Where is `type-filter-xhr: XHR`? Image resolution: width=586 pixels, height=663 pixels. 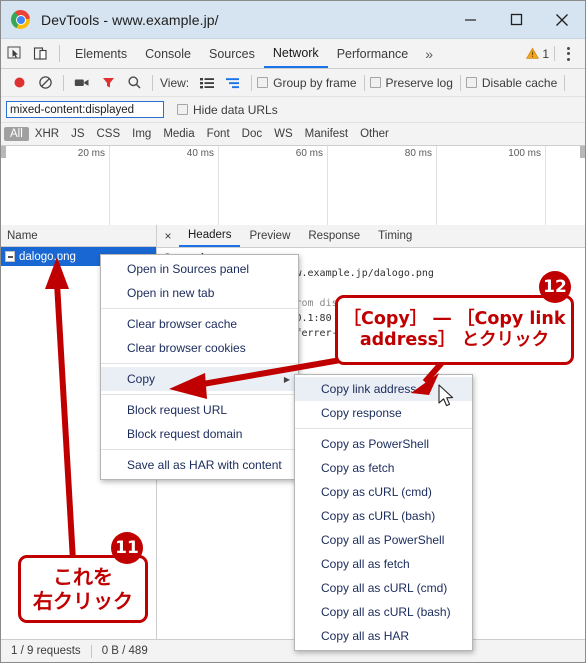
type-filter-xhr: XHR is located at coordinates (47, 134).